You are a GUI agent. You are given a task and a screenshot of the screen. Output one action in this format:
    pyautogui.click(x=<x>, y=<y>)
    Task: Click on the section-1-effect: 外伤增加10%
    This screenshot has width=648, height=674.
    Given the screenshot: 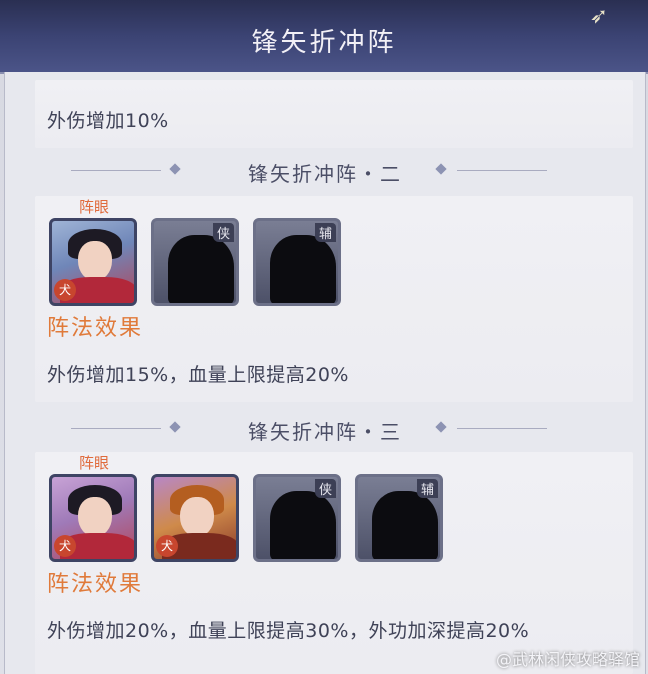 What is the action you would take?
    pyautogui.click(x=108, y=121)
    